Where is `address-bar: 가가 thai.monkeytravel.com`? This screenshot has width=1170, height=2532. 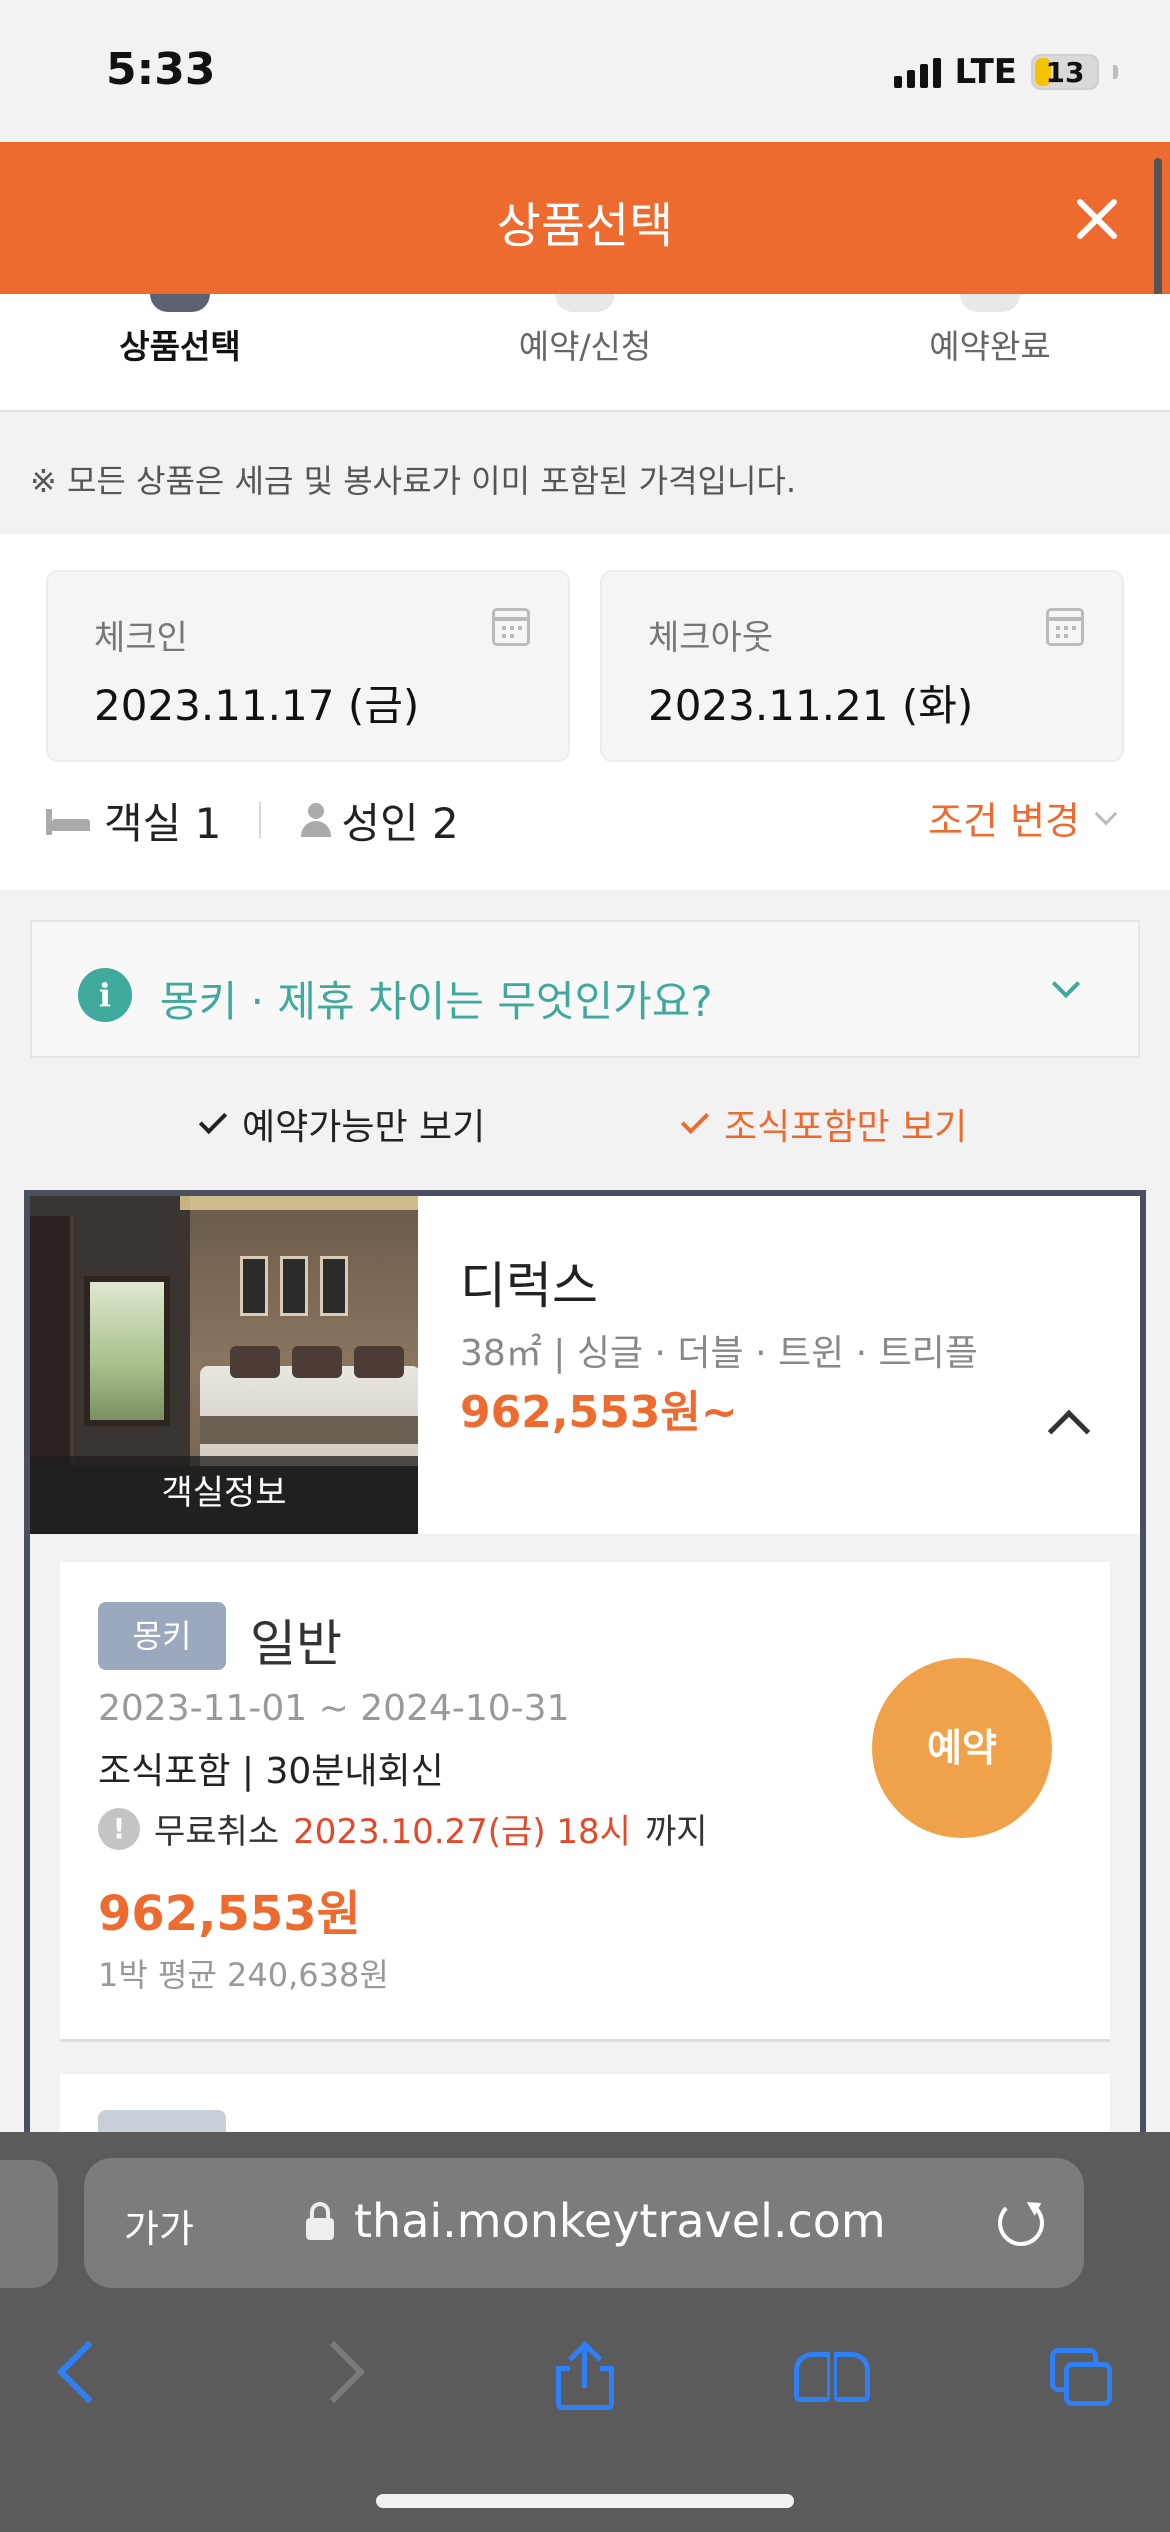
address-bar: 가가 thai.monkeytravel.com is located at coordinates (584, 2223).